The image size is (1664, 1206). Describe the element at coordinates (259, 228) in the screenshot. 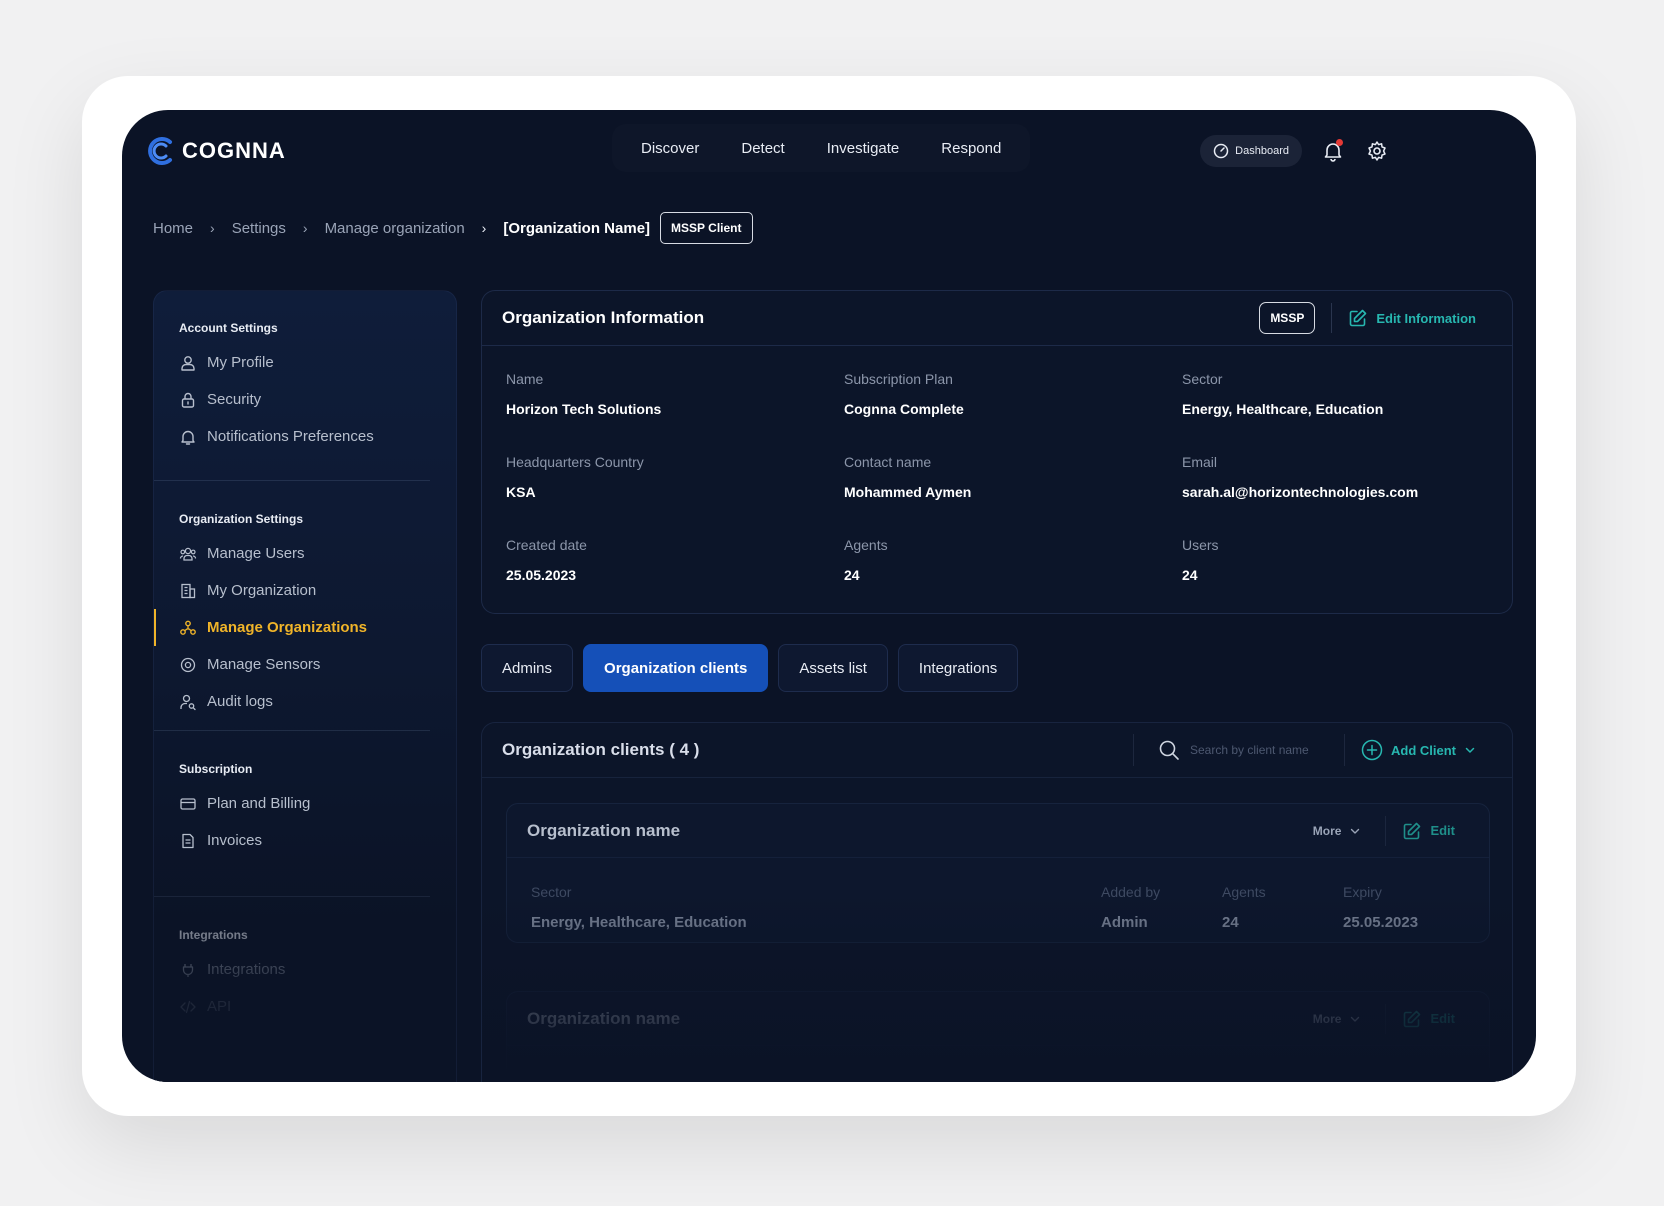

I see `breadcrumb-settings: Settings` at that location.